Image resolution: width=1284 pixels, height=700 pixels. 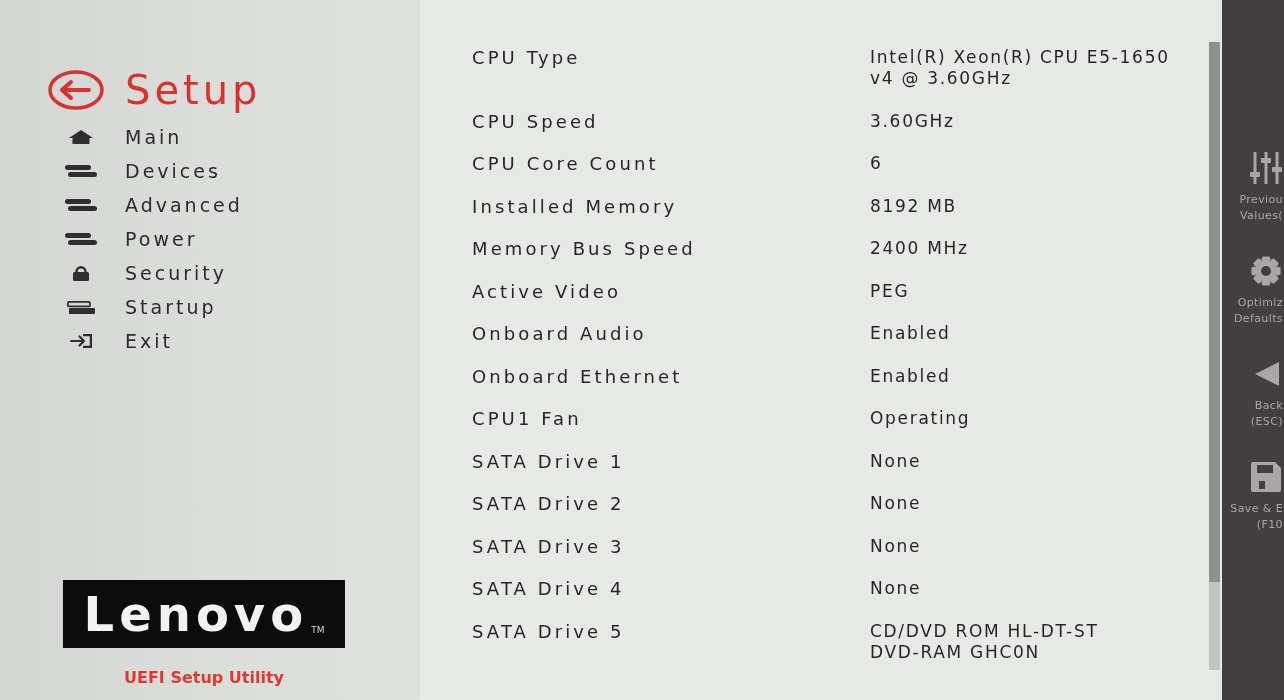 I want to click on field-value: 2400 MHz, so click(x=920, y=248).